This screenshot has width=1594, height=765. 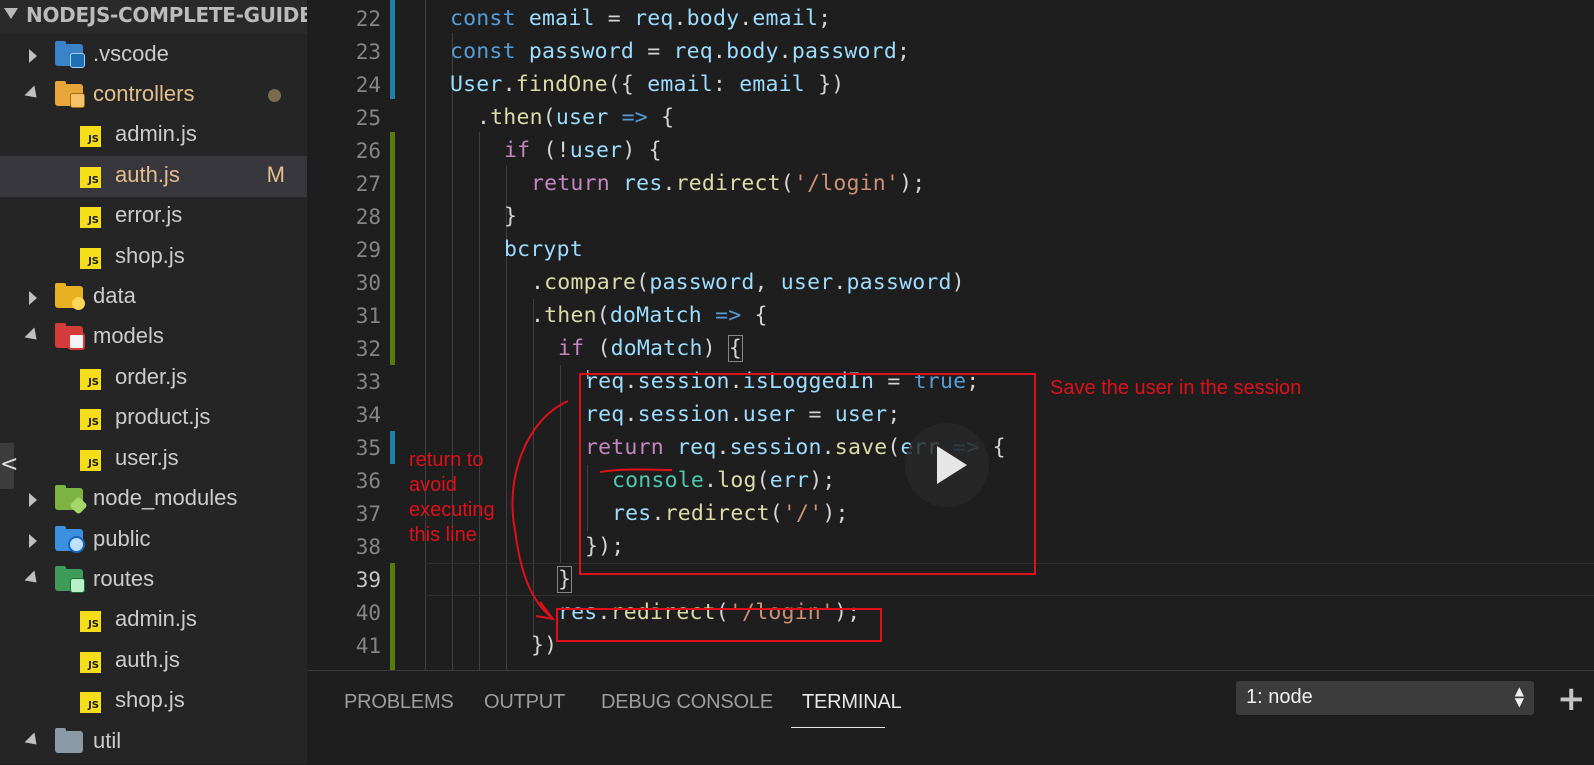 I want to click on add-terminal-icon: +, so click(x=1571, y=699).